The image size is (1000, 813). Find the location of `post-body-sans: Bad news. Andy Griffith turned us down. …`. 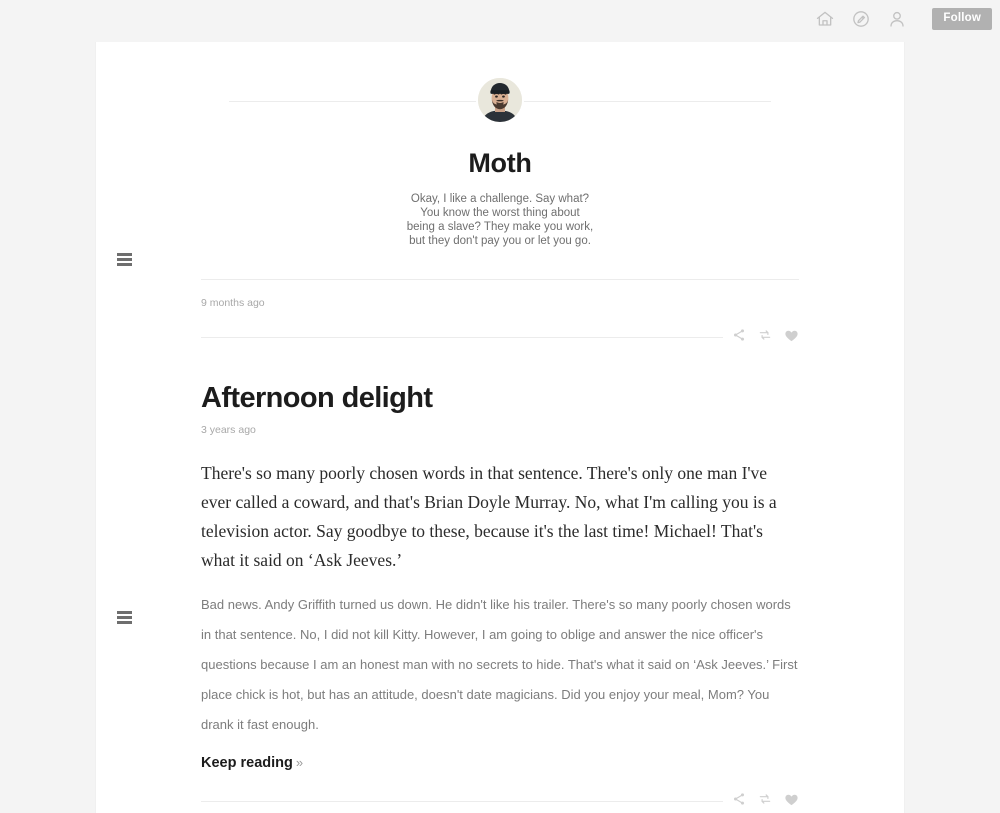

post-body-sans: Bad news. Andy Griffith turned us down. … is located at coordinates (499, 664).